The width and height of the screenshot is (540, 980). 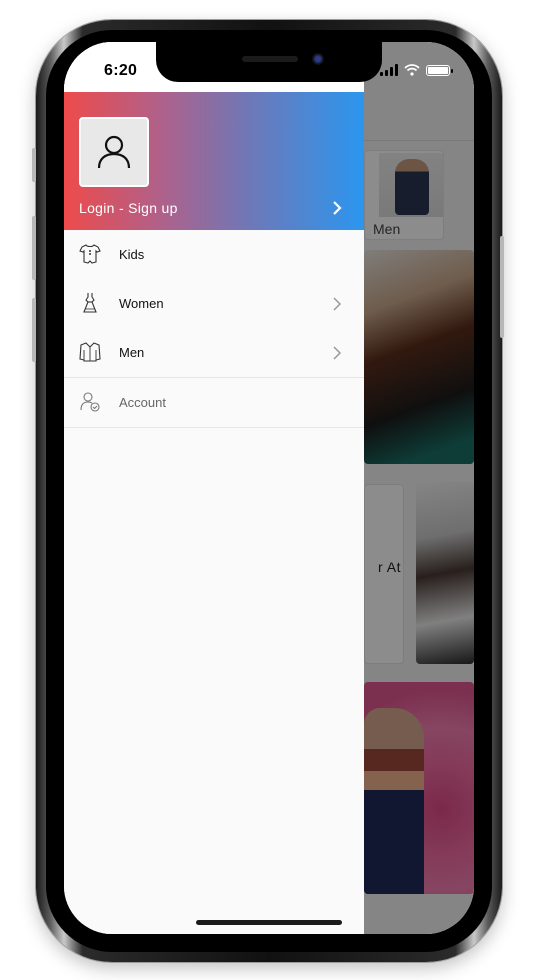 What do you see at coordinates (214, 161) in the screenshot?
I see `drawer-header: Login - Sign up` at bounding box center [214, 161].